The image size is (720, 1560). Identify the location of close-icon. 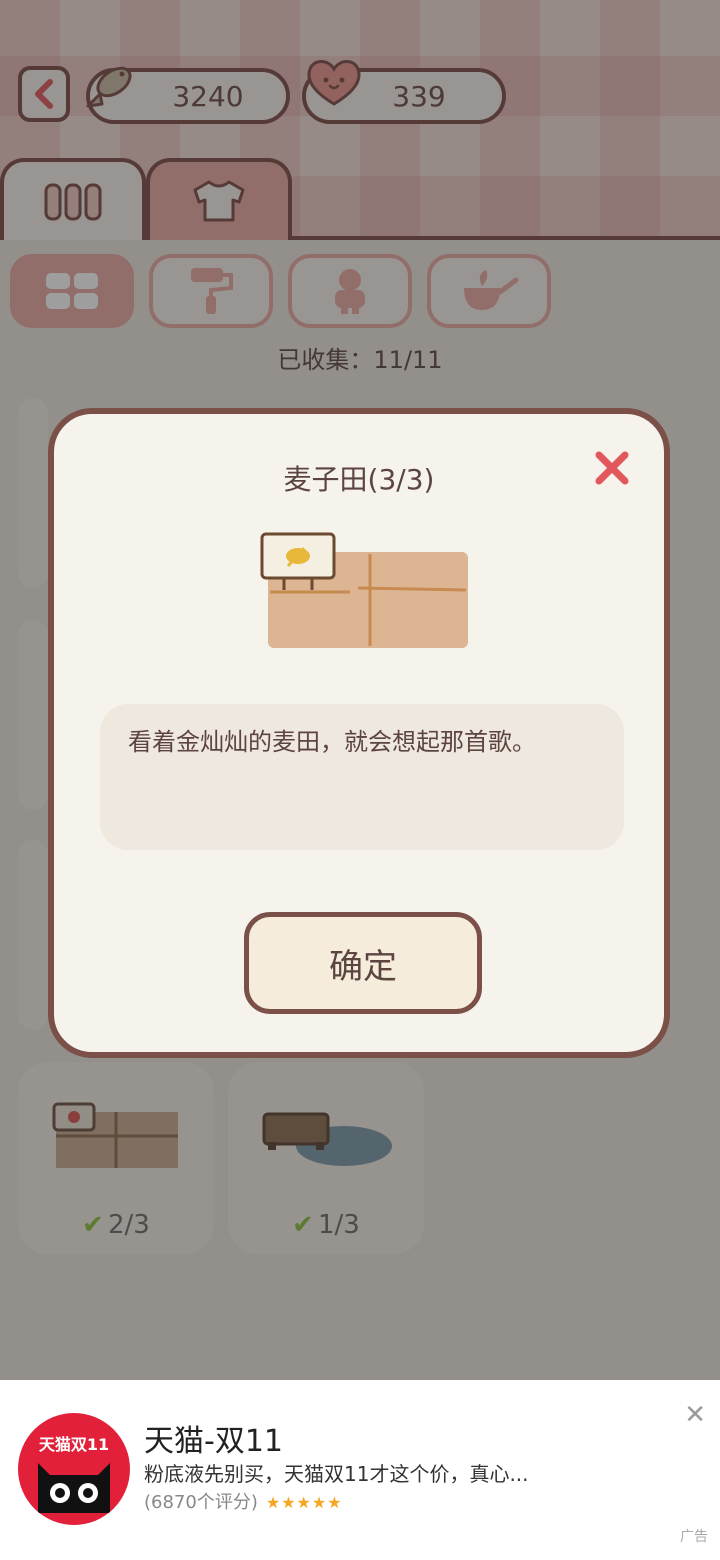
(612, 468).